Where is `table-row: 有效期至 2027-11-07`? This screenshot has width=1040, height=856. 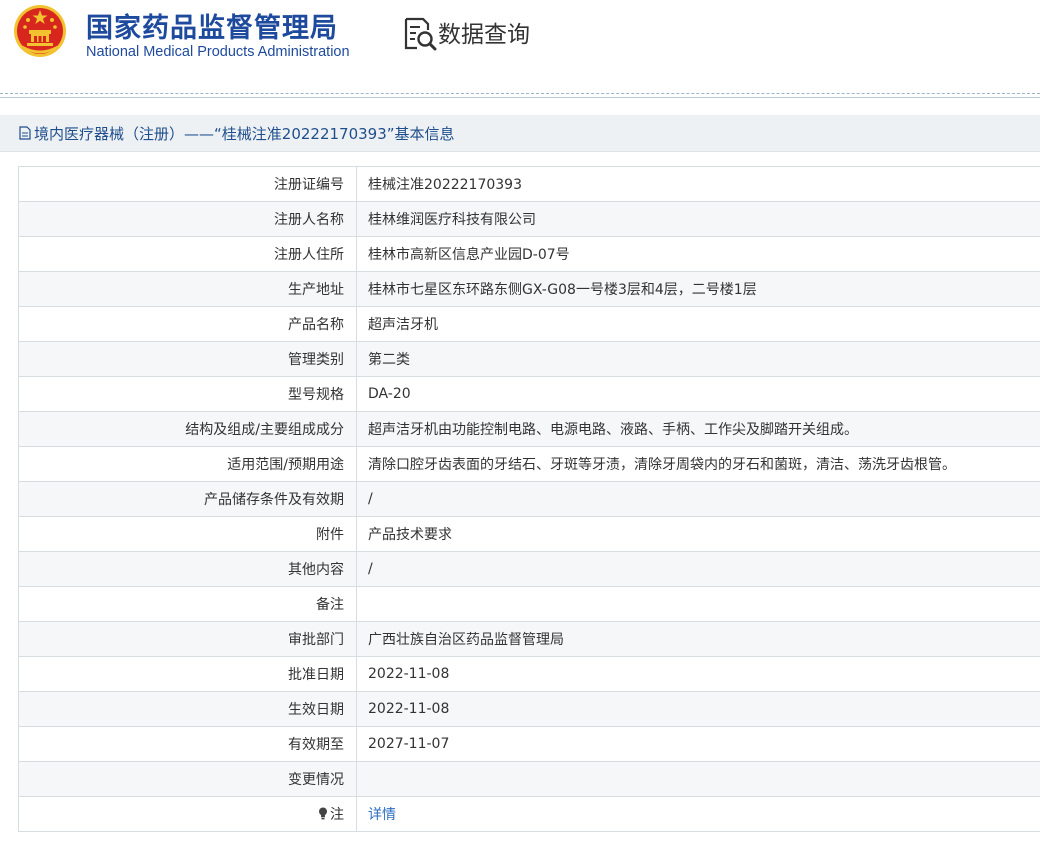 table-row: 有效期至 2027-11-07 is located at coordinates (529, 744).